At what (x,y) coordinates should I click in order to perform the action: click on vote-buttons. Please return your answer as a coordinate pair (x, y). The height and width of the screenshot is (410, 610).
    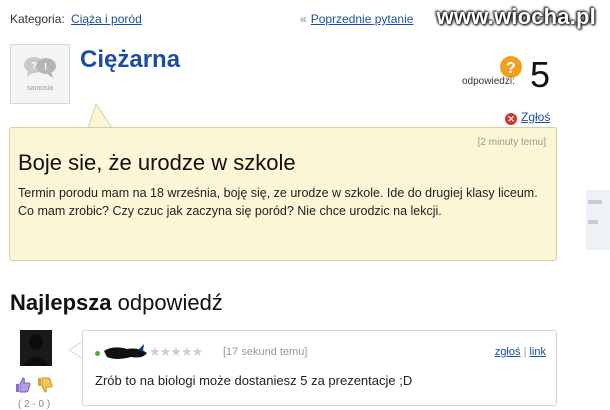
    Looking at the image, I should click on (34, 387).